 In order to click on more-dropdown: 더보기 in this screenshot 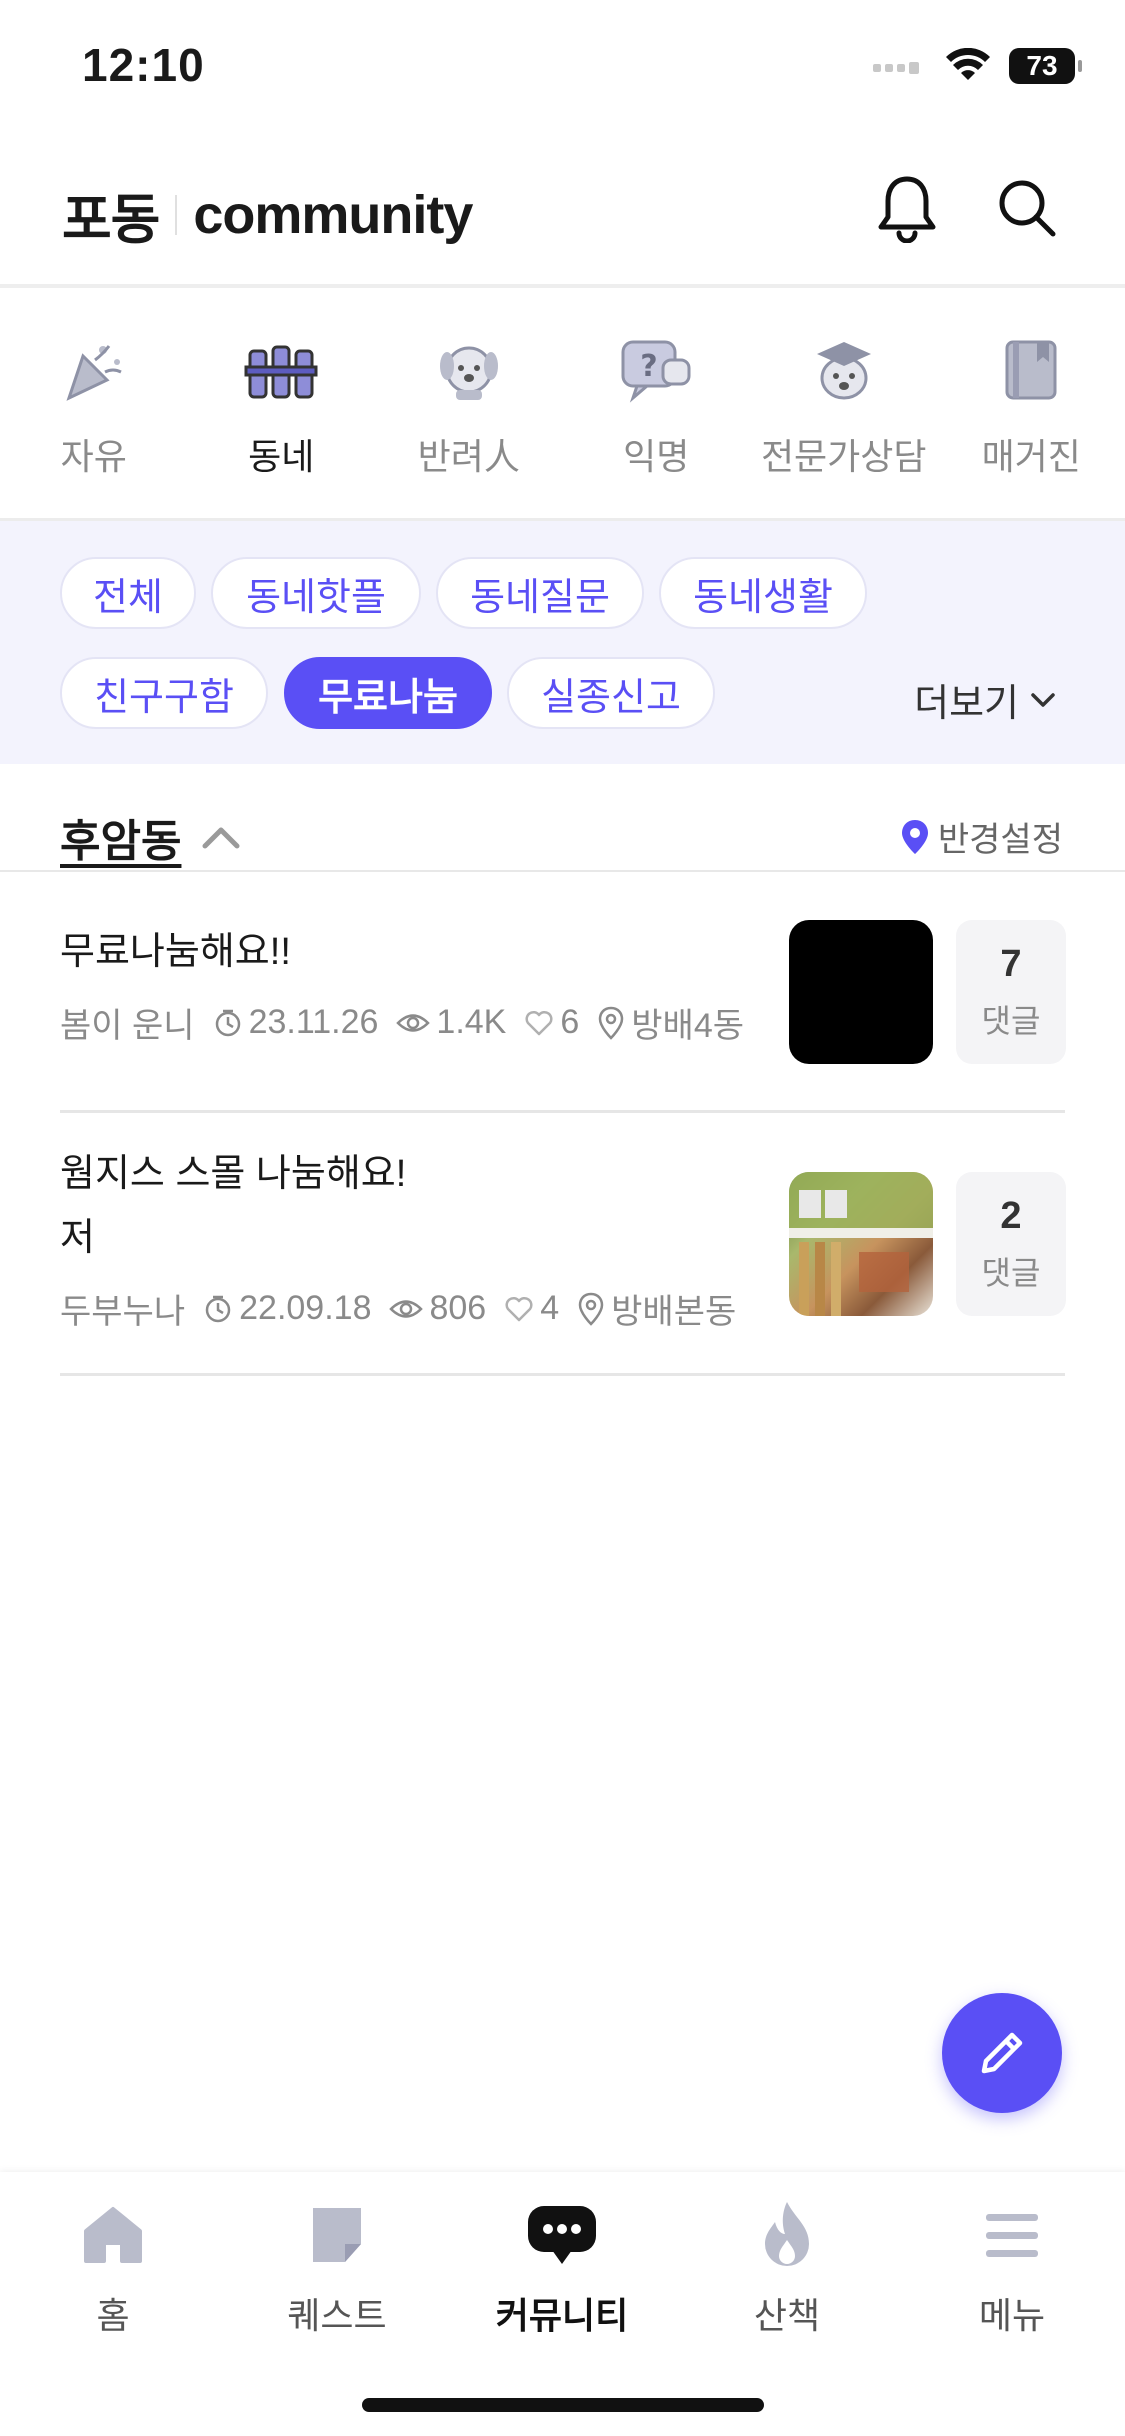, I will do `click(985, 699)`.